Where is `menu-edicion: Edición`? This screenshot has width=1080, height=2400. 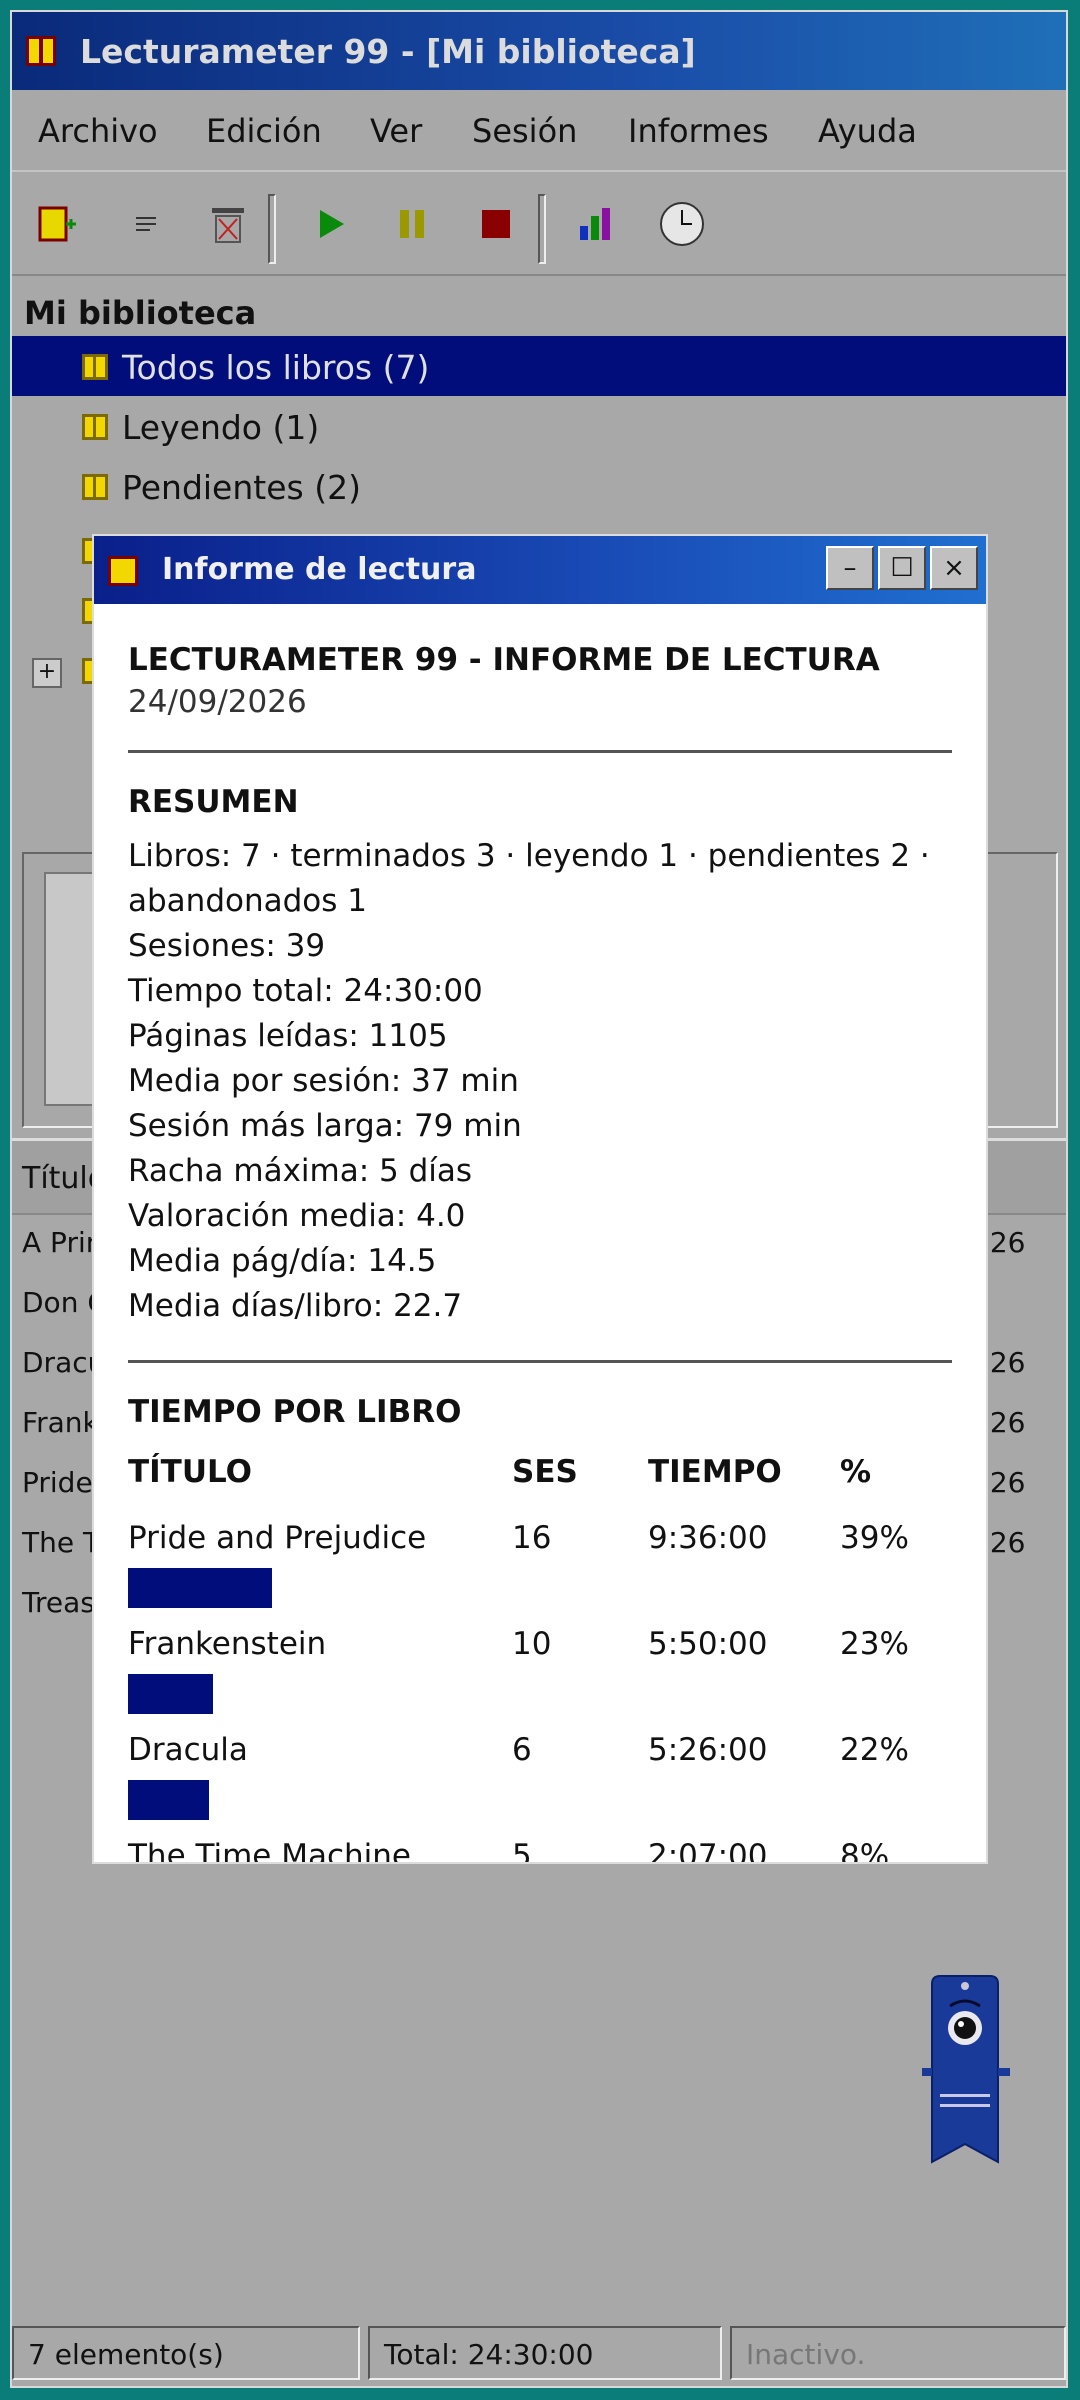
menu-edicion: Edición is located at coordinates (264, 131).